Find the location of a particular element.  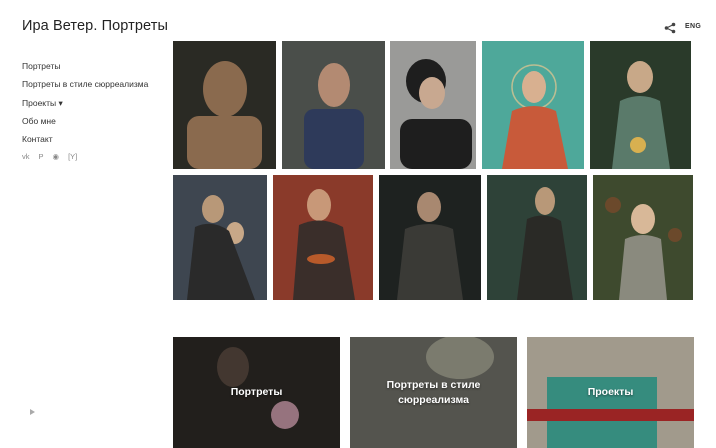

yandex-icon: [Y] is located at coordinates (72, 156).